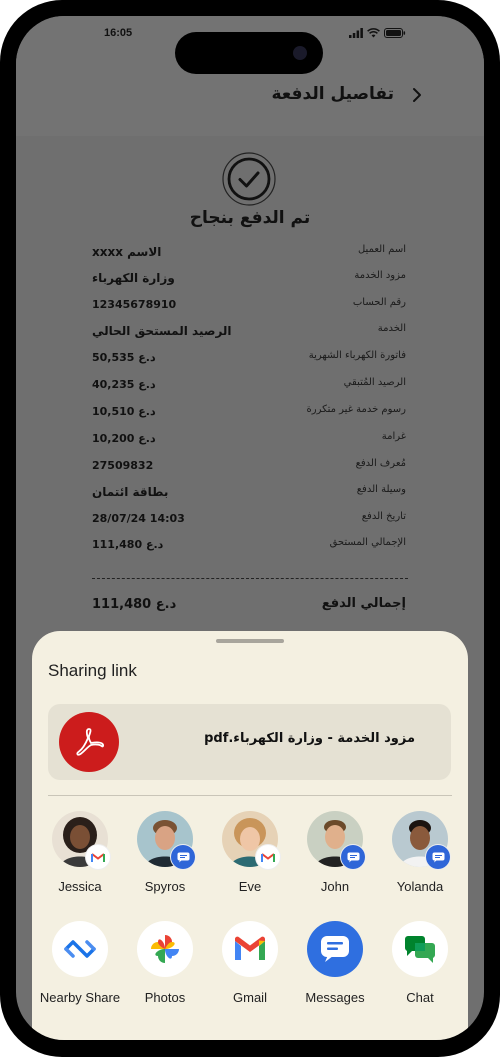 The width and height of the screenshot is (500, 1057). Describe the element at coordinates (393, 436) in the screenshot. I see `detail-label: غرامة` at that location.